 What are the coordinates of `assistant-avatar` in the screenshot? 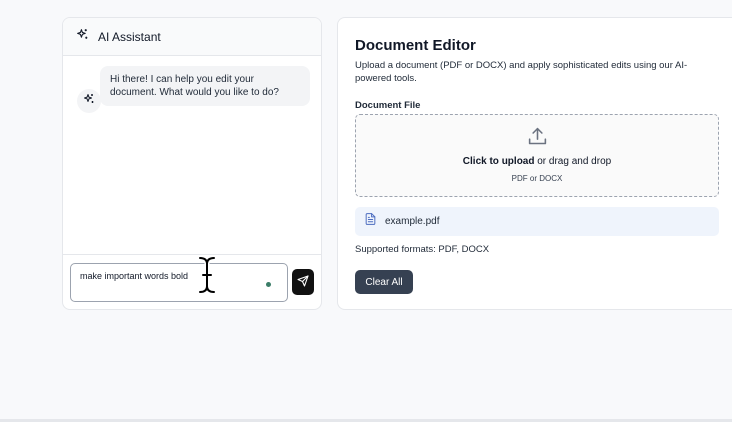 It's located at (89, 101).